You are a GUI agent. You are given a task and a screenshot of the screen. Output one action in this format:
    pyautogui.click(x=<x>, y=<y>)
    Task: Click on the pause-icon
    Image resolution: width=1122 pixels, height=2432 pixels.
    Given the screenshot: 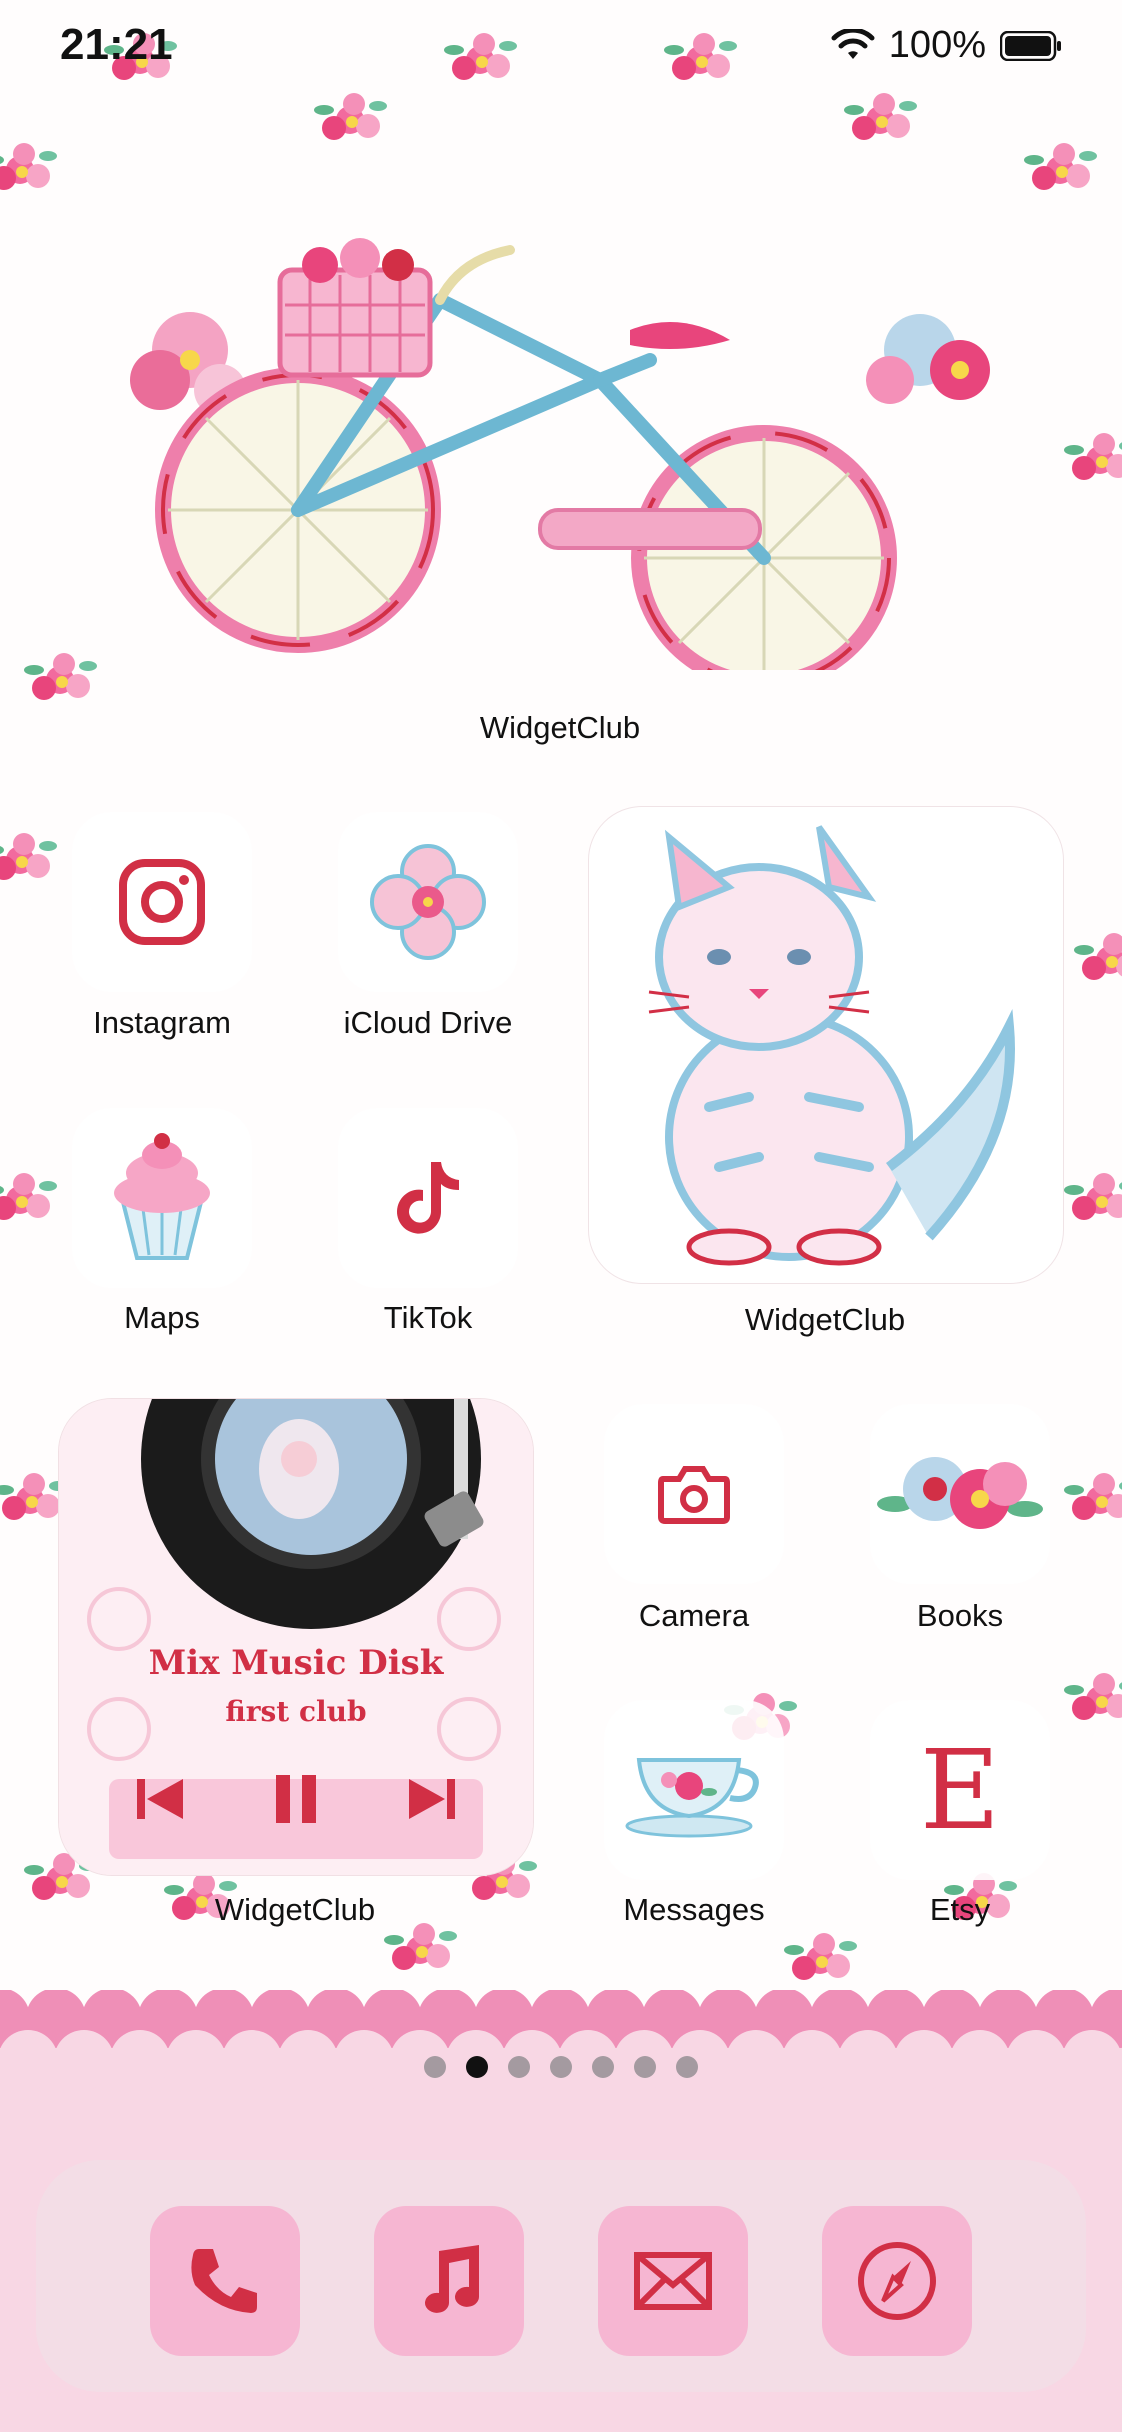 What is the action you would take?
    pyautogui.click(x=296, y=1799)
    